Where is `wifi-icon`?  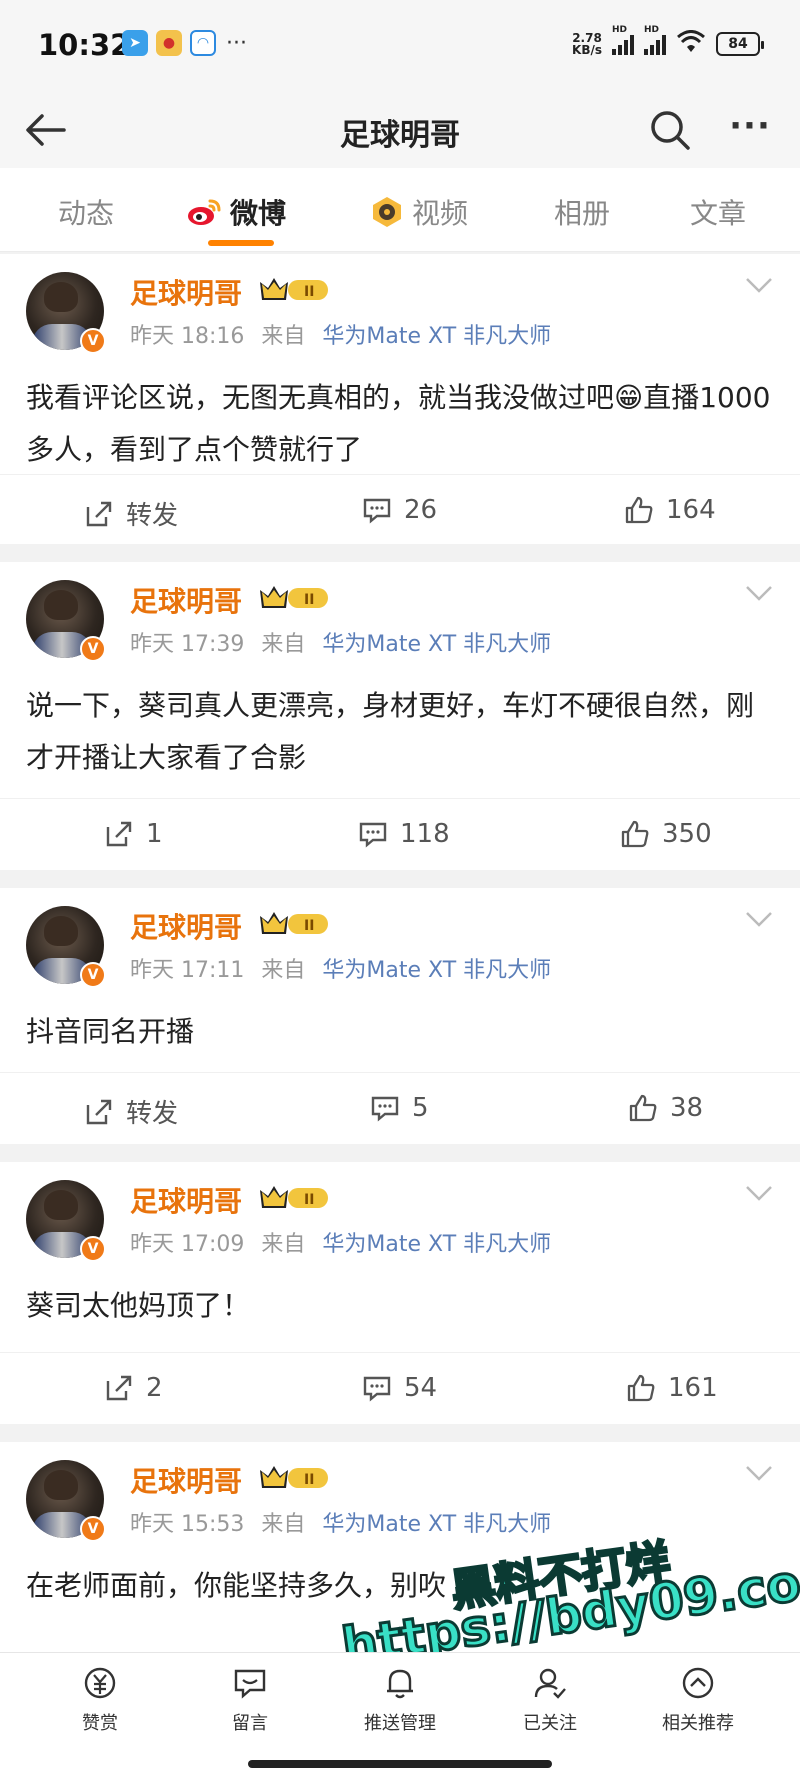 wifi-icon is located at coordinates (691, 43).